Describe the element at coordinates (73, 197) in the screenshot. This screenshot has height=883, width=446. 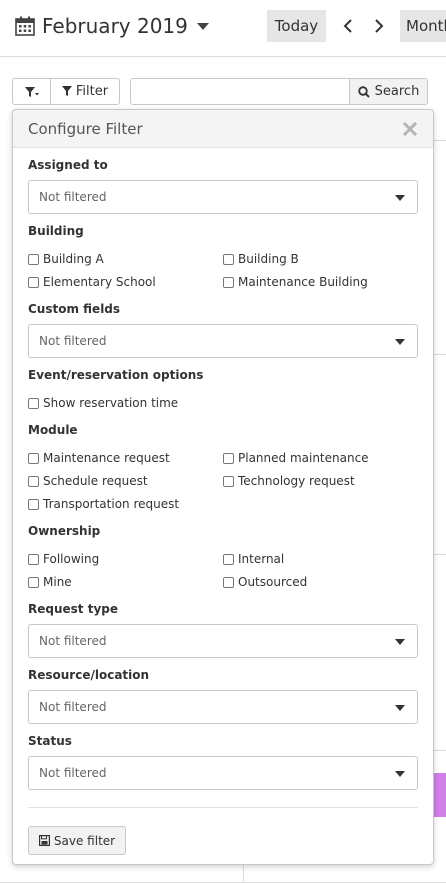
I see `assigned-to-value: Not filtered` at that location.